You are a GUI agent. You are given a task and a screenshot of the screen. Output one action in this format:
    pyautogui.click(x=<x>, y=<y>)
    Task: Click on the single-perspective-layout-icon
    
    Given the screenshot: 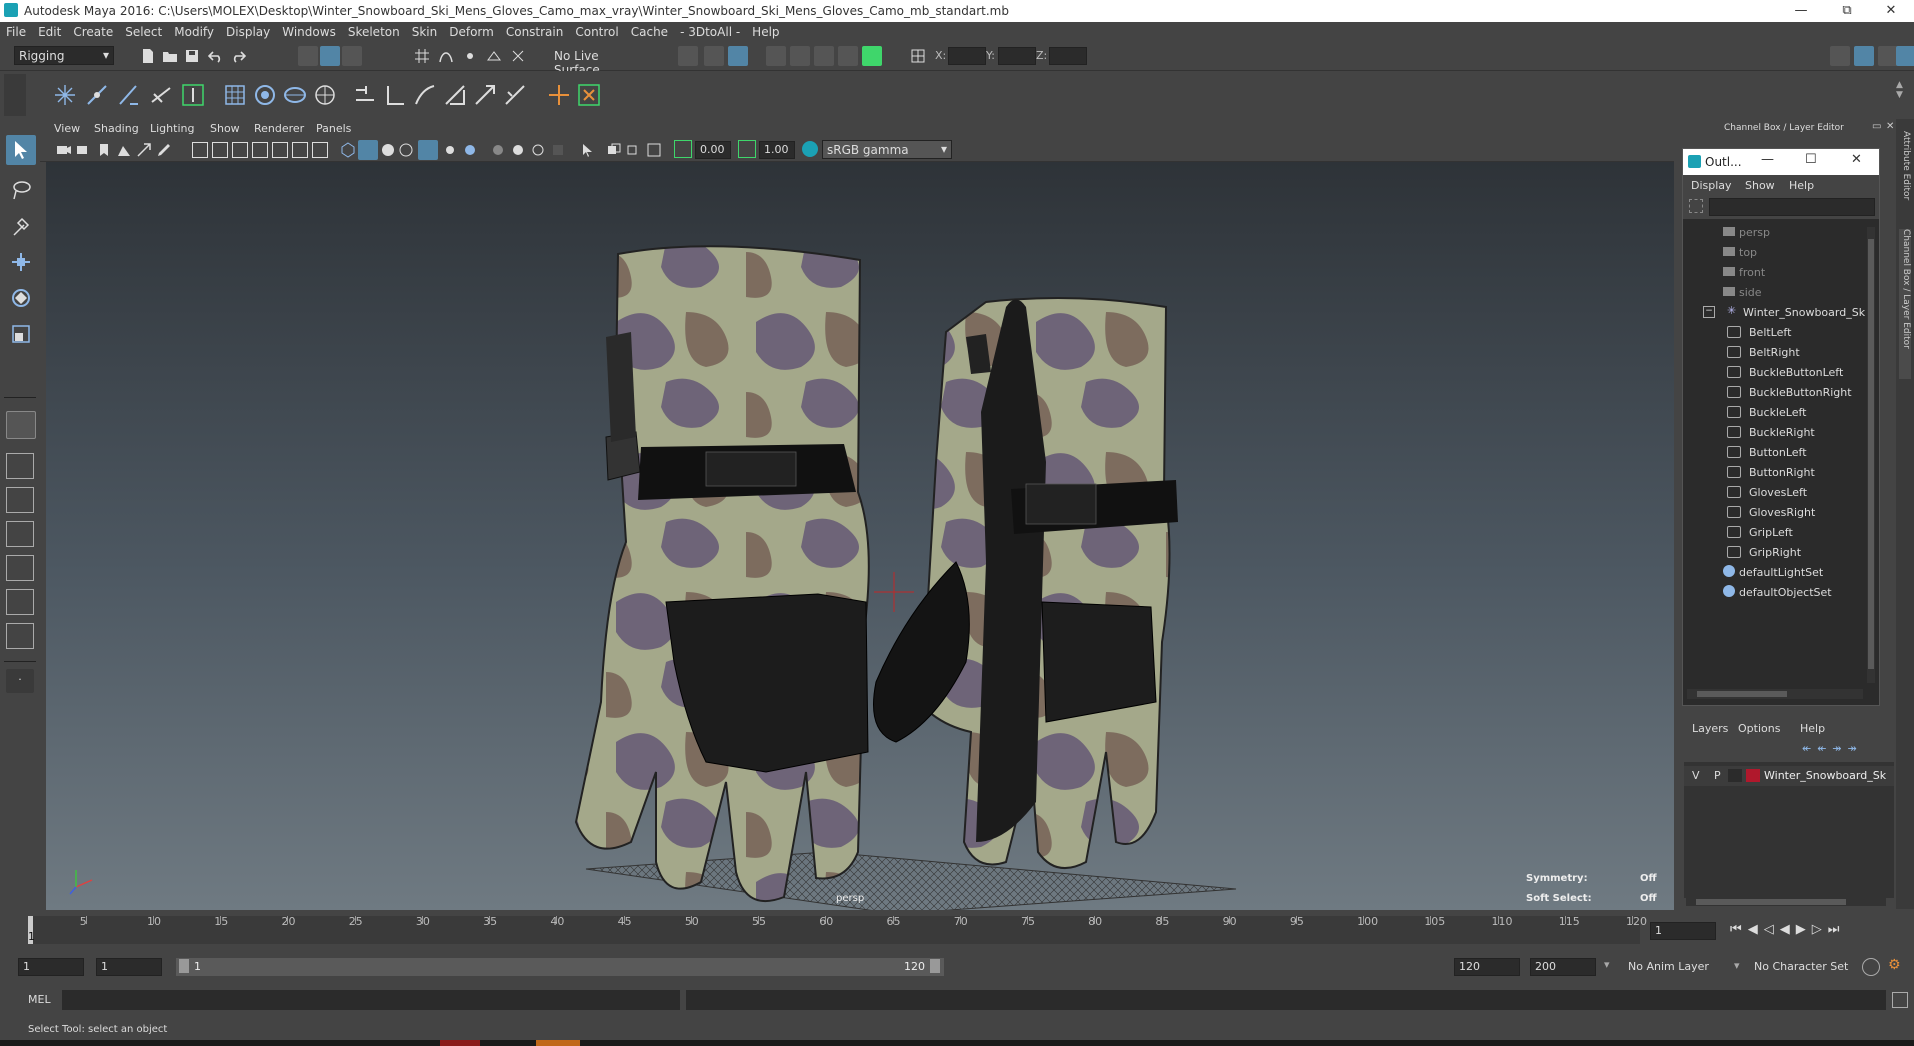 What is the action you would take?
    pyautogui.click(x=21, y=425)
    